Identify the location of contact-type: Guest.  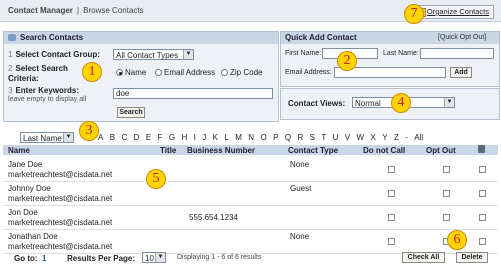
(301, 188).